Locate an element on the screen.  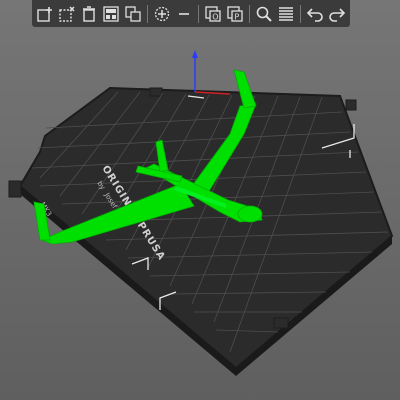
split-parts-button: P is located at coordinates (235, 14).